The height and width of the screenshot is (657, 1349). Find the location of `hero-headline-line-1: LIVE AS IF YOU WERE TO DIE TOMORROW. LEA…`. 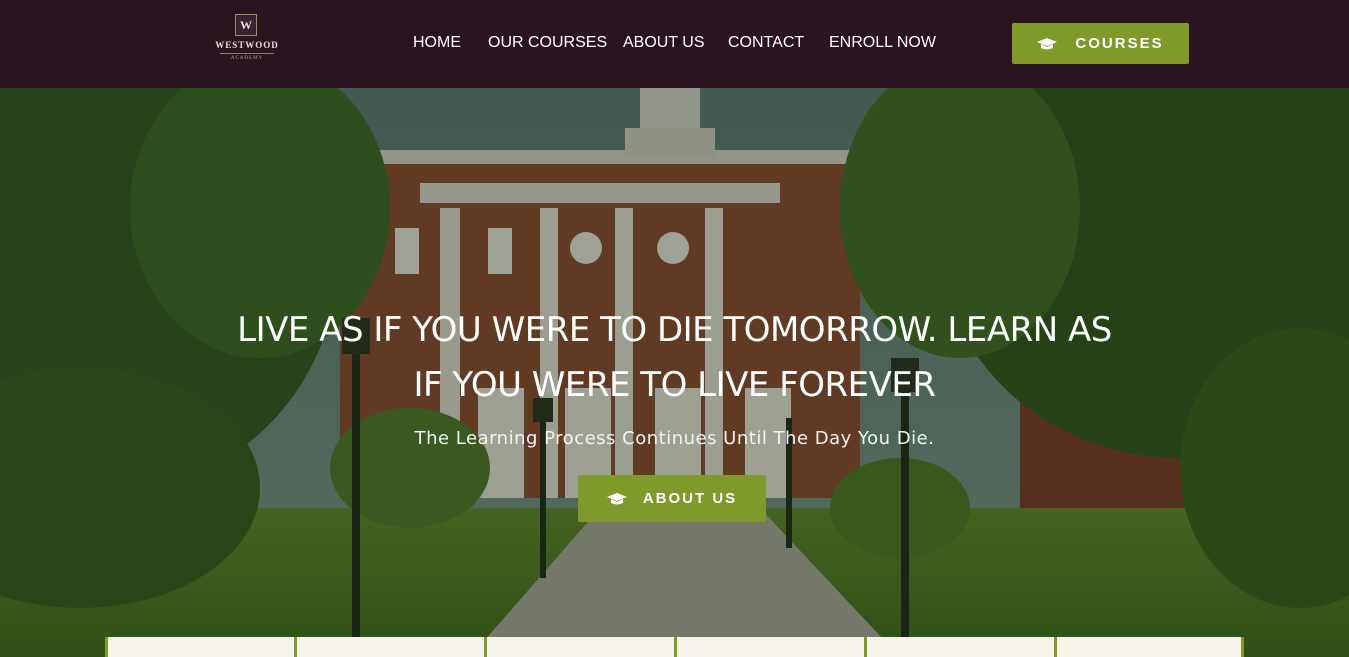

hero-headline-line-1: LIVE AS IF YOU WERE TO DIE TOMORROW. LEA… is located at coordinates (674, 330).